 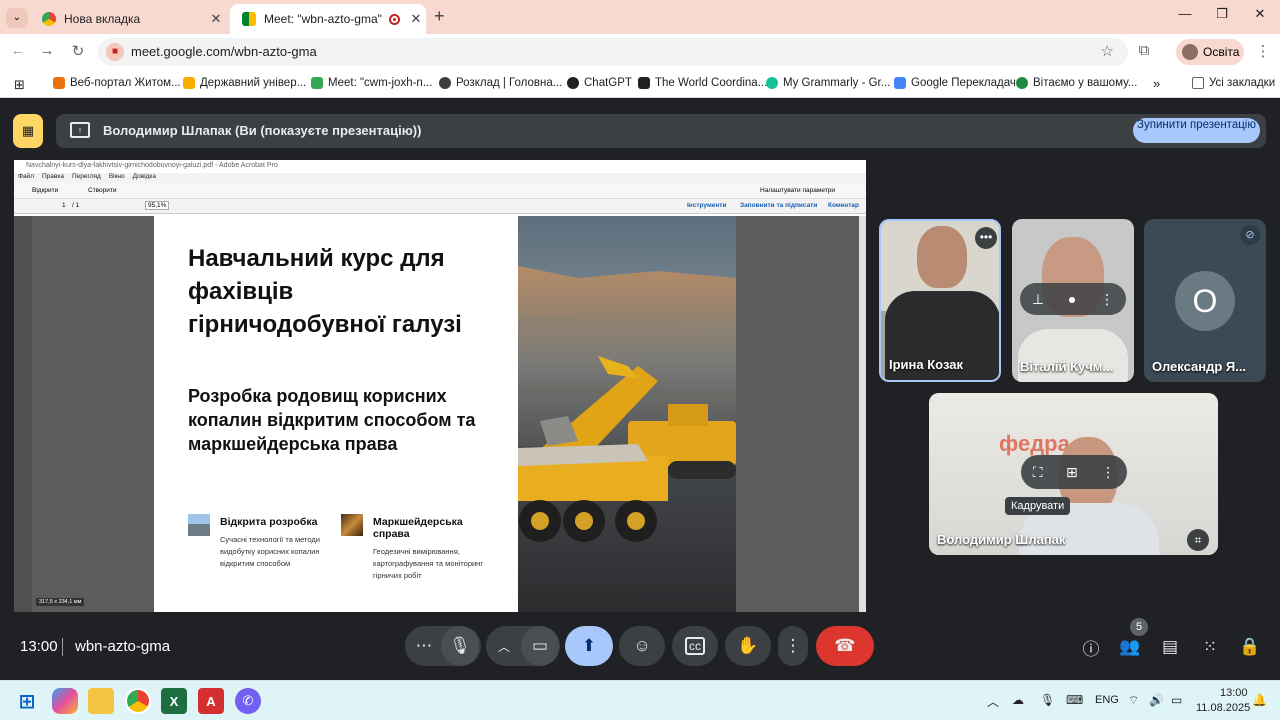 What do you see at coordinates (64, 205) in the screenshot?
I see `page-number: 1` at bounding box center [64, 205].